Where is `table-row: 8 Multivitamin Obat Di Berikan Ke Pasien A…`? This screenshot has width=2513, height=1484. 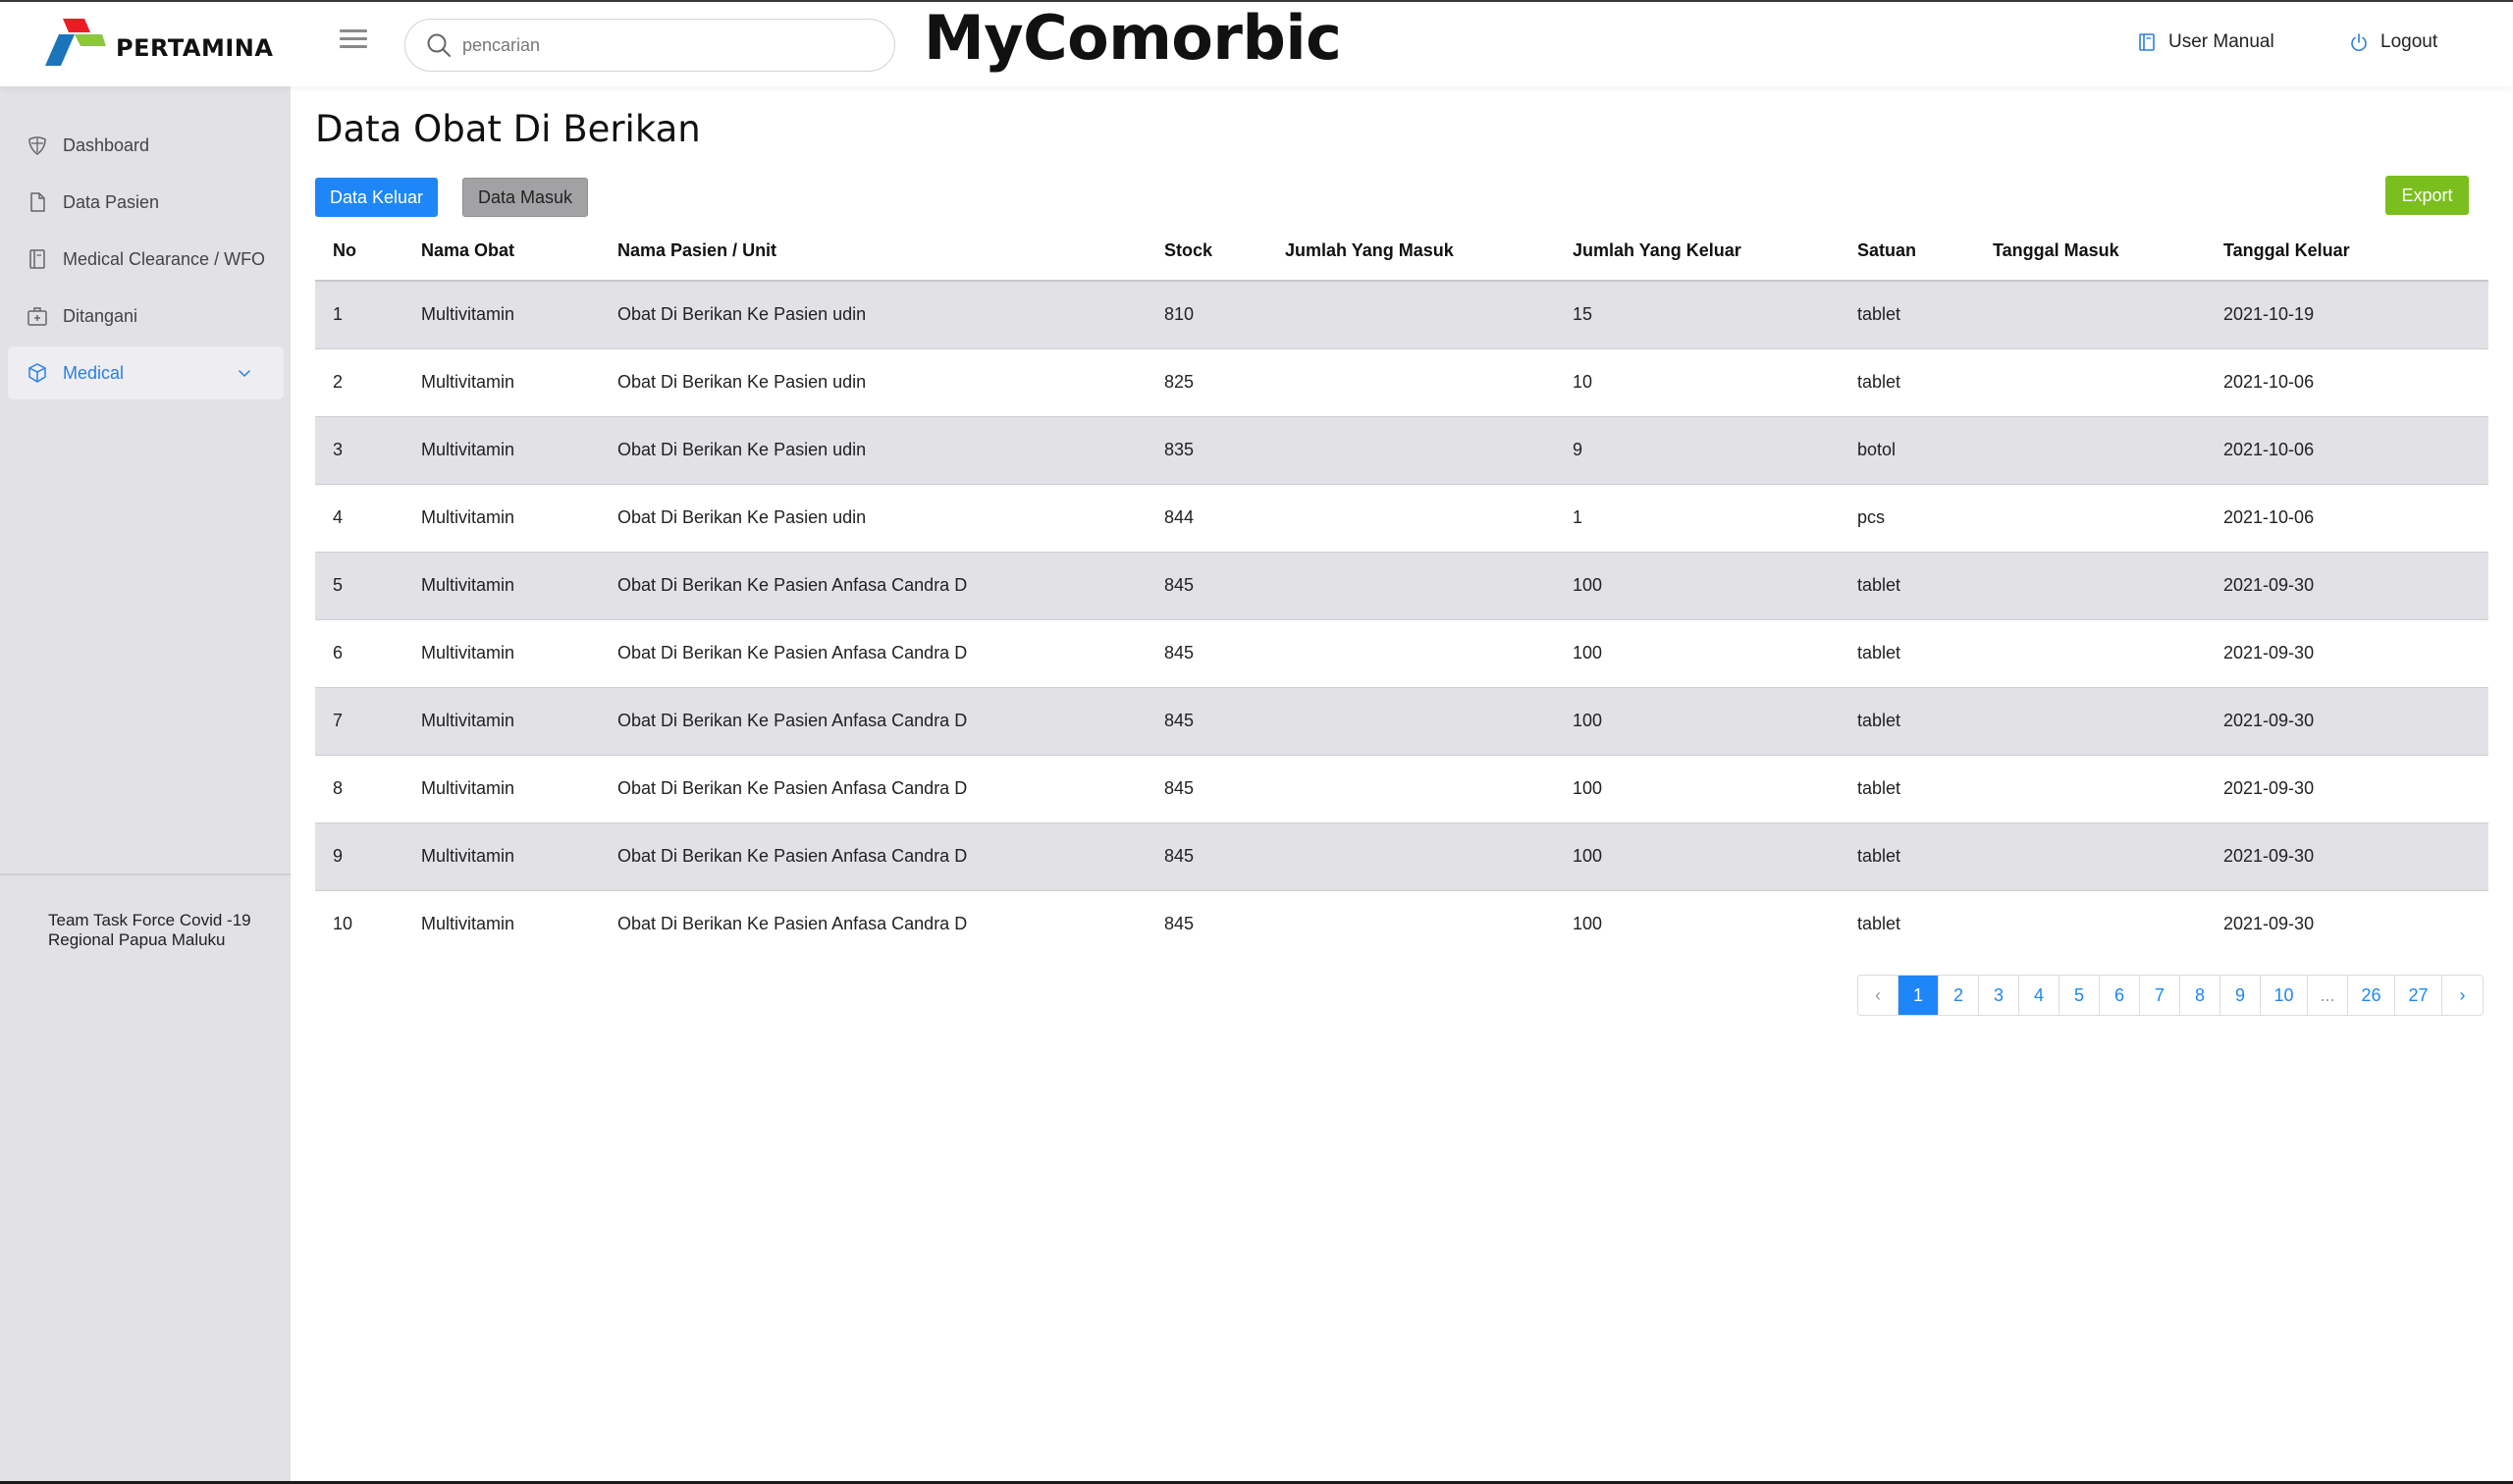
table-row: 8 Multivitamin Obat Di Berikan Ke Pasien A… is located at coordinates (1402, 789).